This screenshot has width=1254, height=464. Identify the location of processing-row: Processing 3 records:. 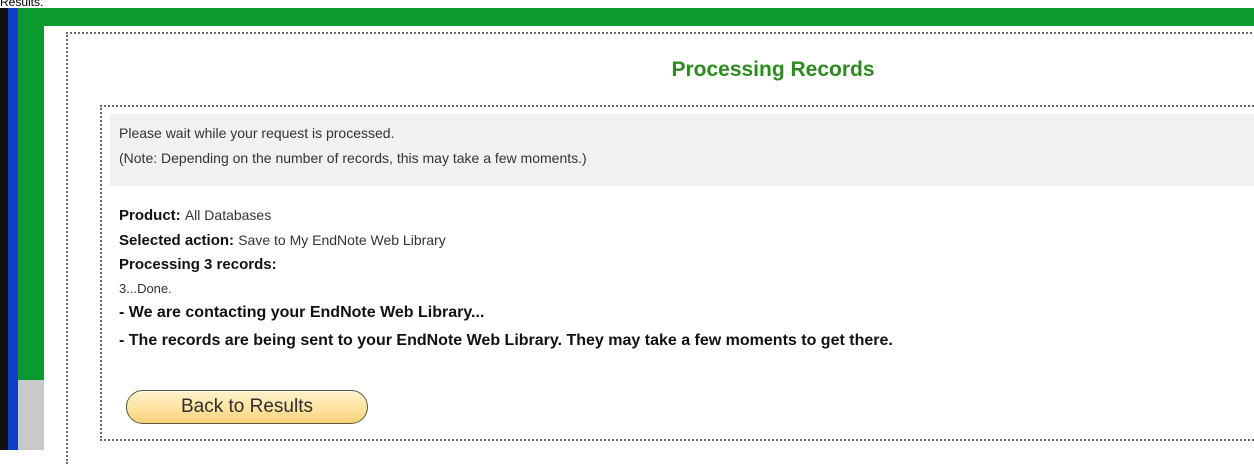
(198, 264).